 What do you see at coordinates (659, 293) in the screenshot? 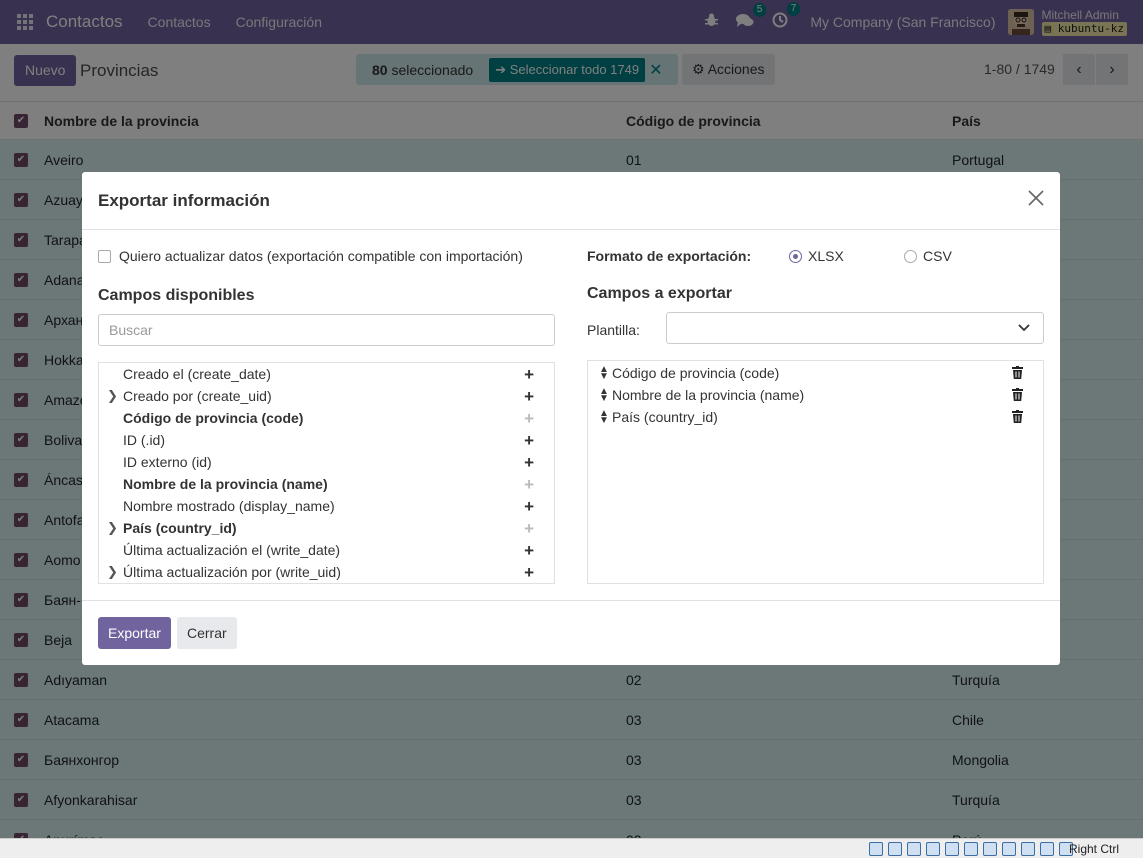
I see `export-fields-title: Campos a exportar` at bounding box center [659, 293].